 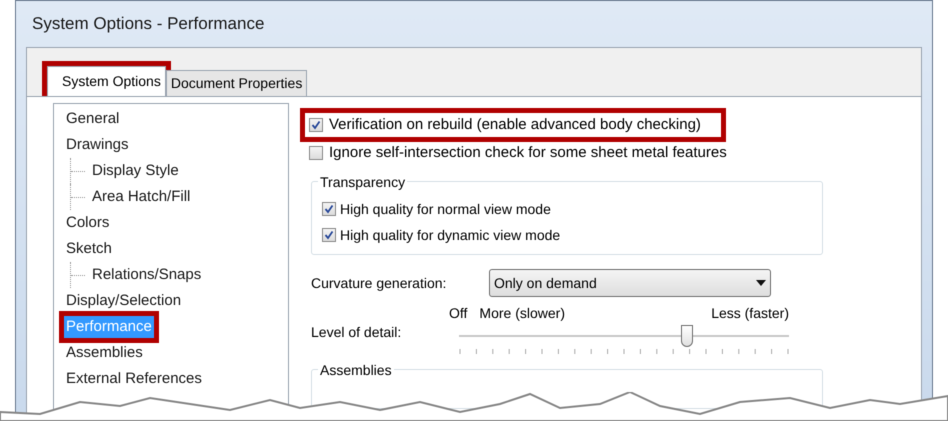 What do you see at coordinates (88, 223) in the screenshot?
I see `tree-item: Colors` at bounding box center [88, 223].